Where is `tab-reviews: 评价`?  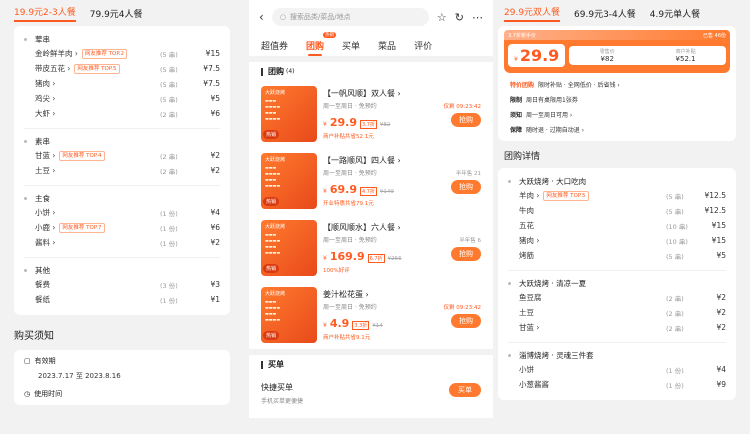 tab-reviews: 评价 is located at coordinates (423, 45).